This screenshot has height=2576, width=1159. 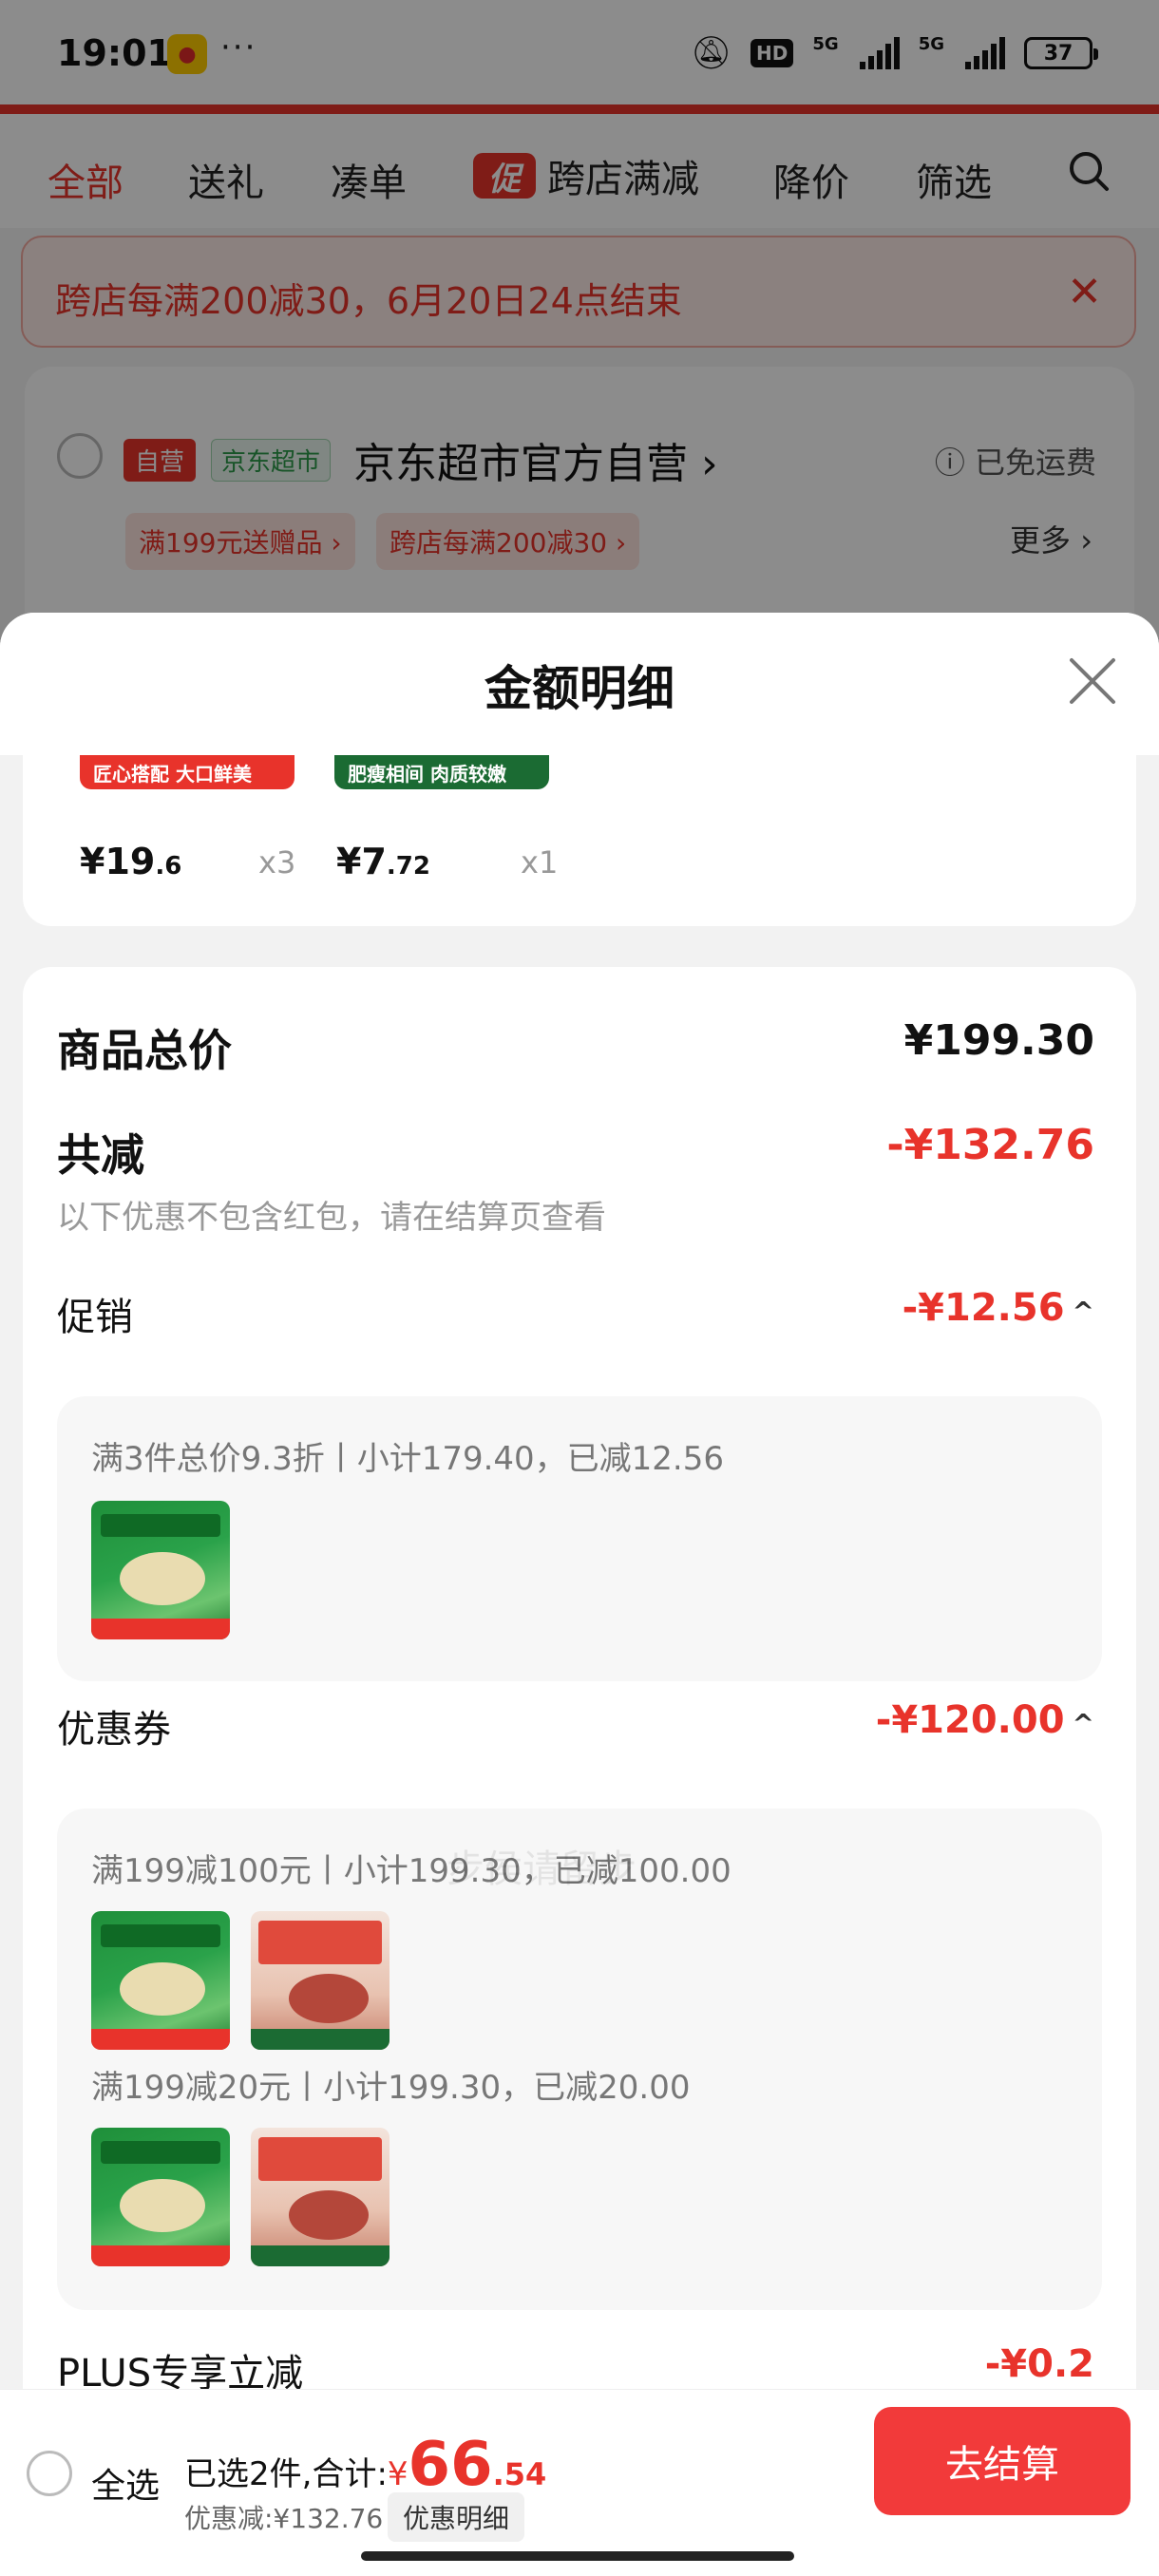 I want to click on plus-discount-value: -¥0.2, so click(x=1039, y=2364).